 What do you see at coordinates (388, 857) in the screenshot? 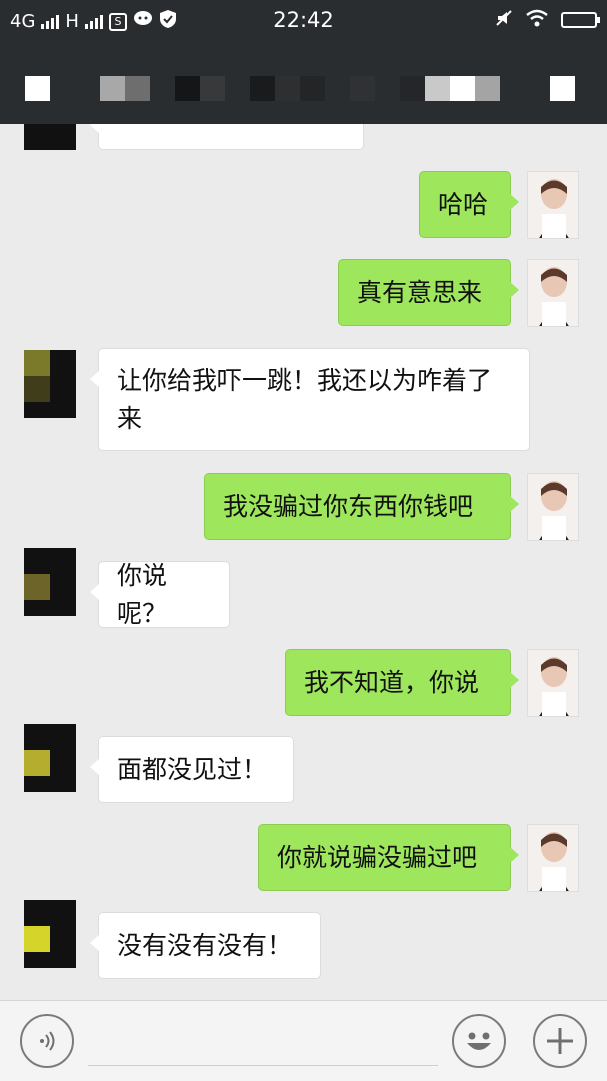
I see `message-bubble: 你就说骗没骗过吧` at bounding box center [388, 857].